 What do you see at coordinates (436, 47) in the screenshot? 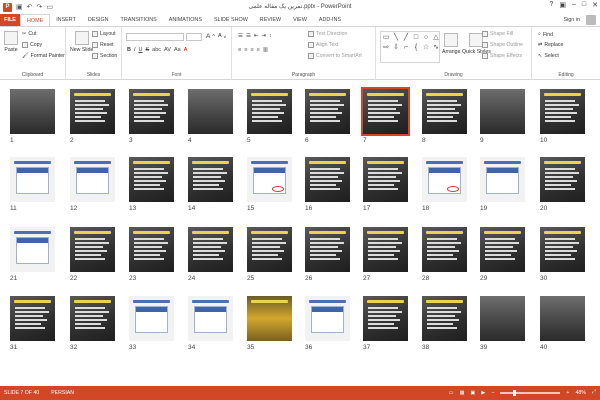
I see `curve-shape-icon: ∿` at bounding box center [436, 47].